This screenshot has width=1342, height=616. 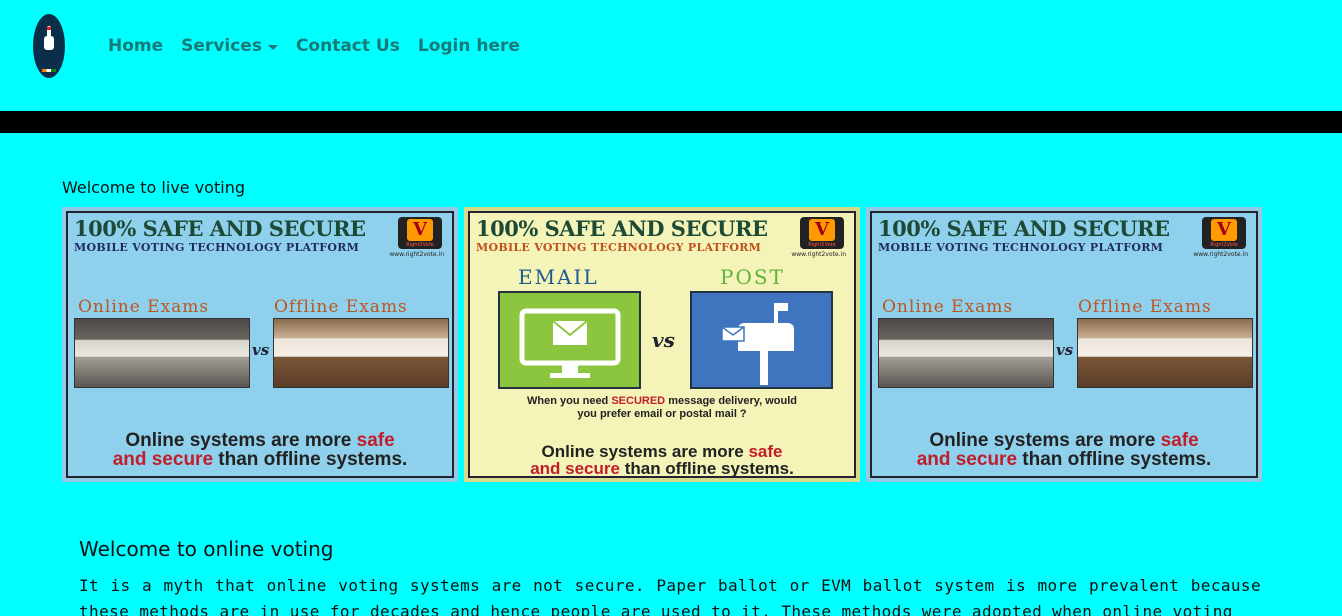 I want to click on nav-contact-label: Contact Us, so click(x=347, y=46).